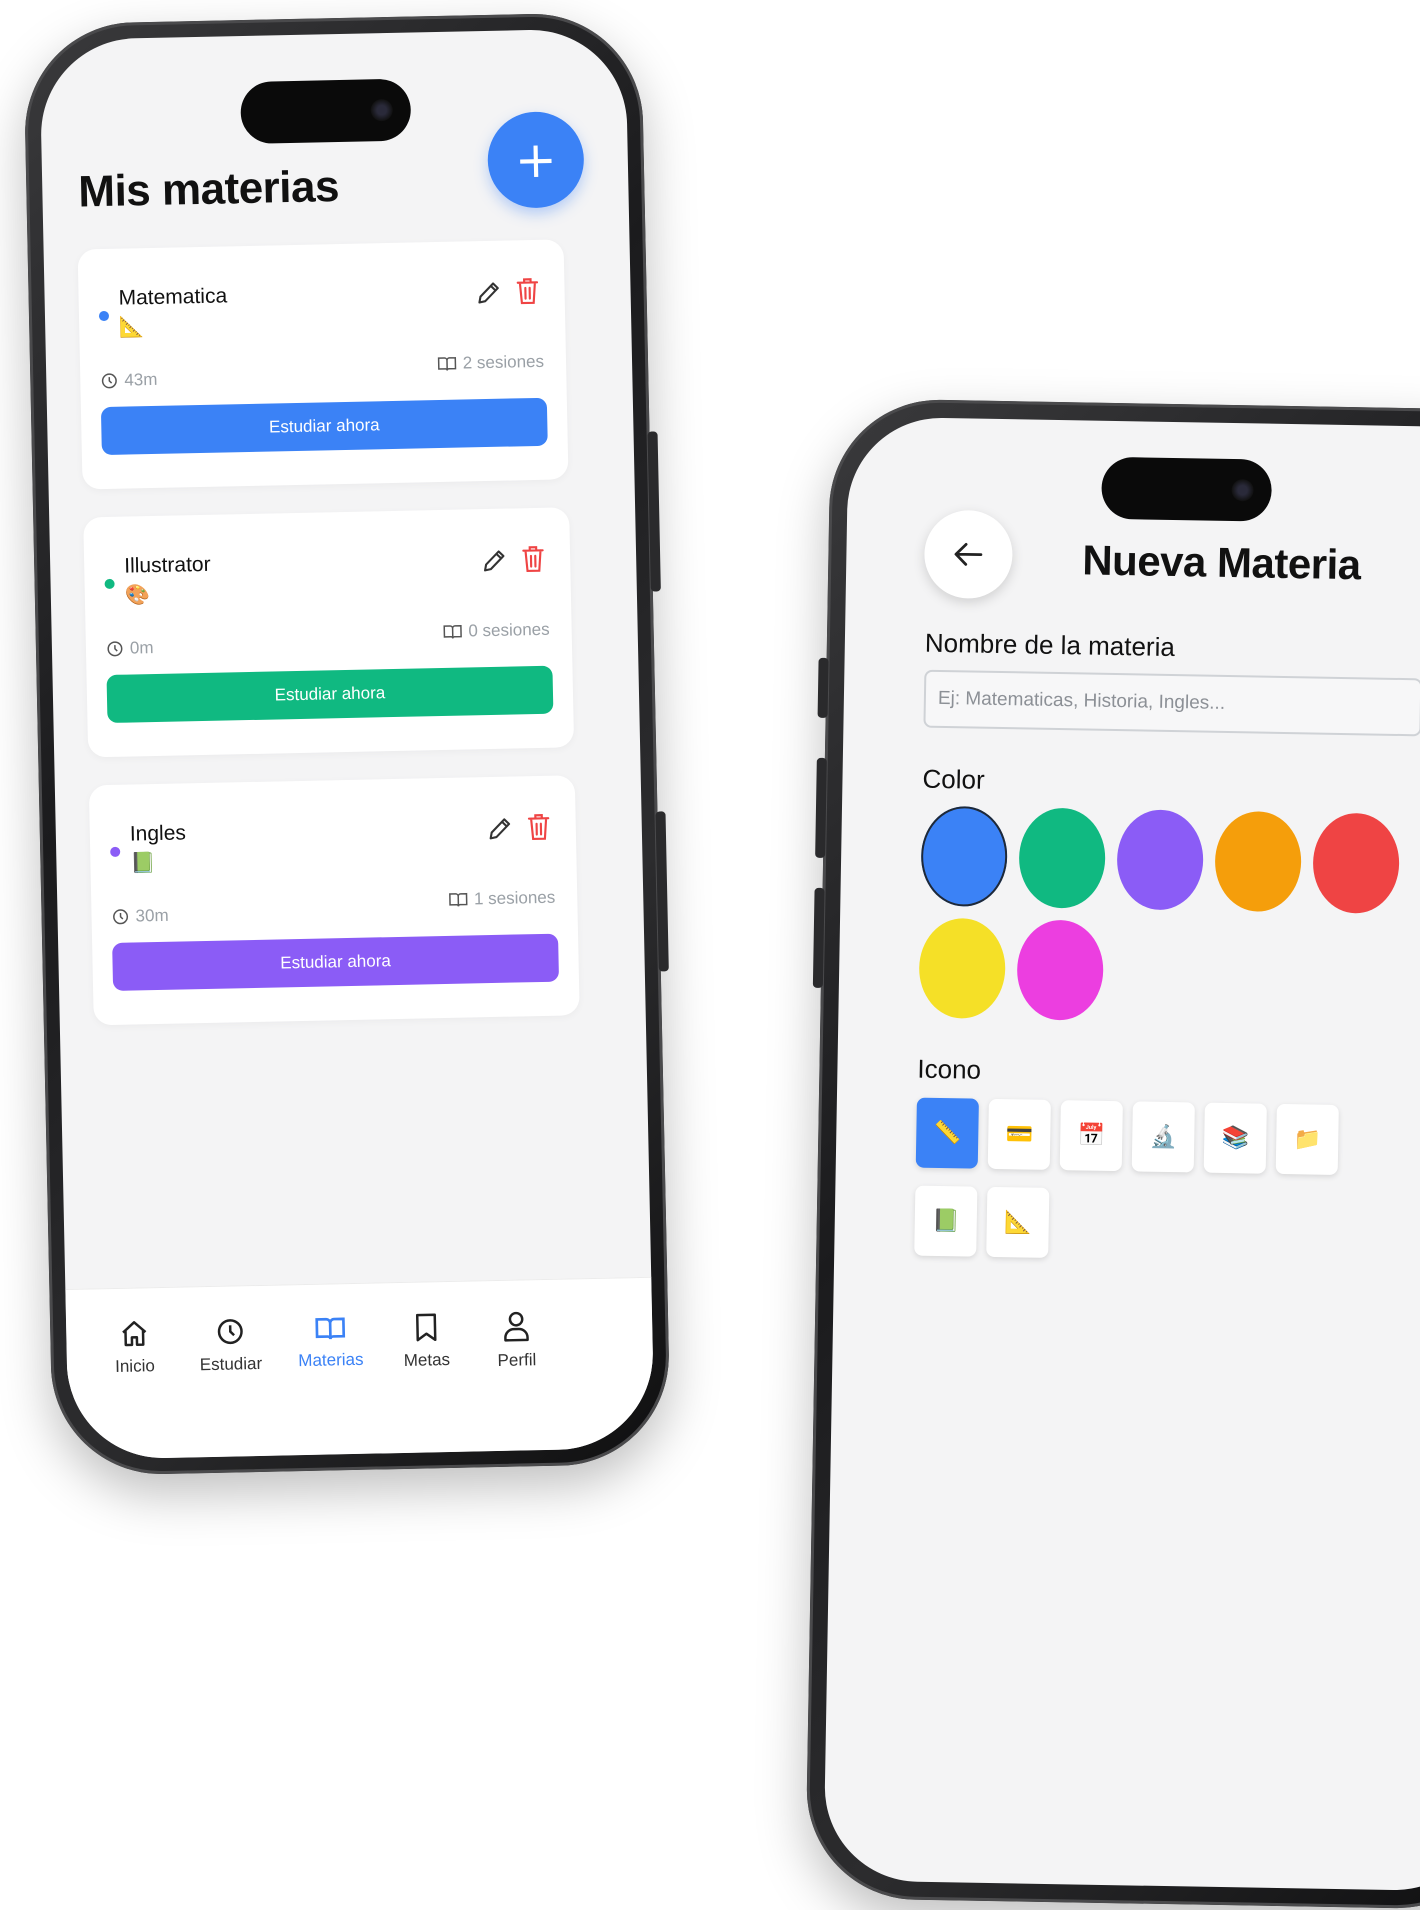 The image size is (1420, 1910). I want to click on session-count: 1 sesiones, so click(502, 899).